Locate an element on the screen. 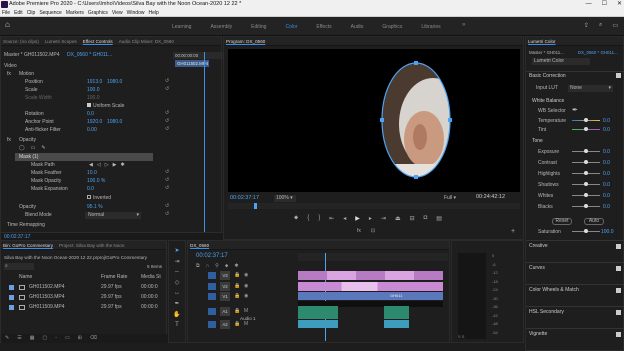  go-to-out-icon: ⇥ is located at coordinates (383, 218).